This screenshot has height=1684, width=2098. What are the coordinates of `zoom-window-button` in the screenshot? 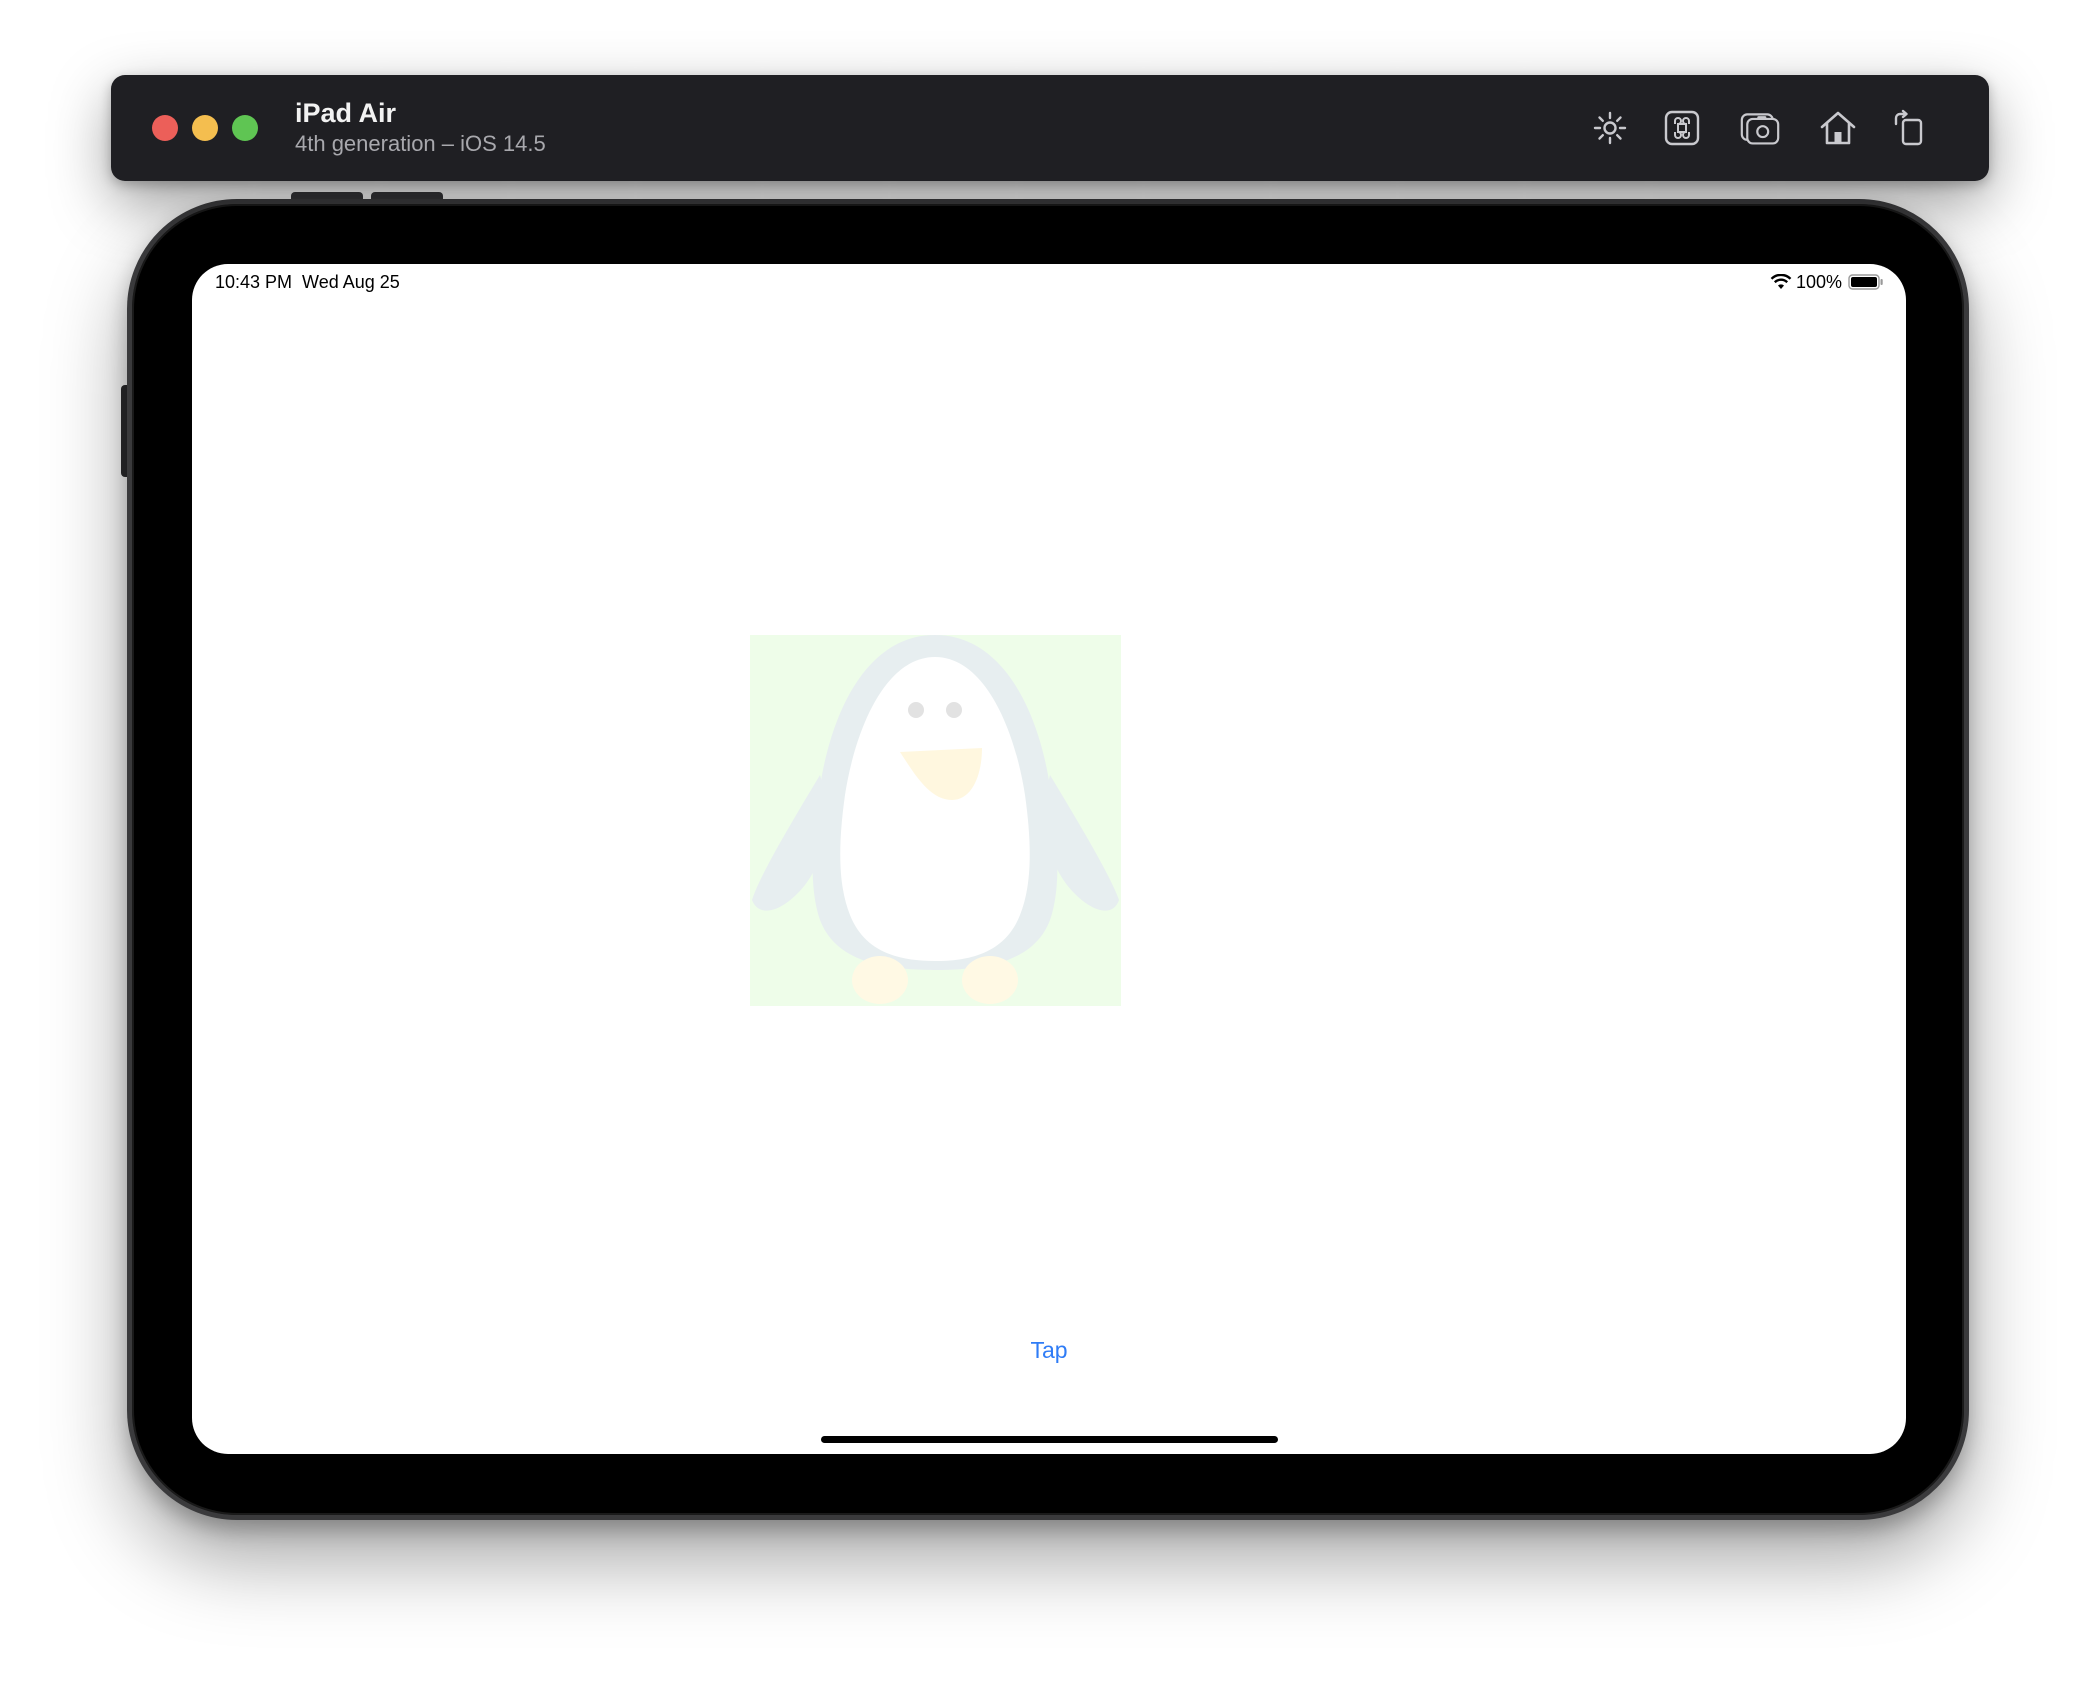 It's located at (245, 128).